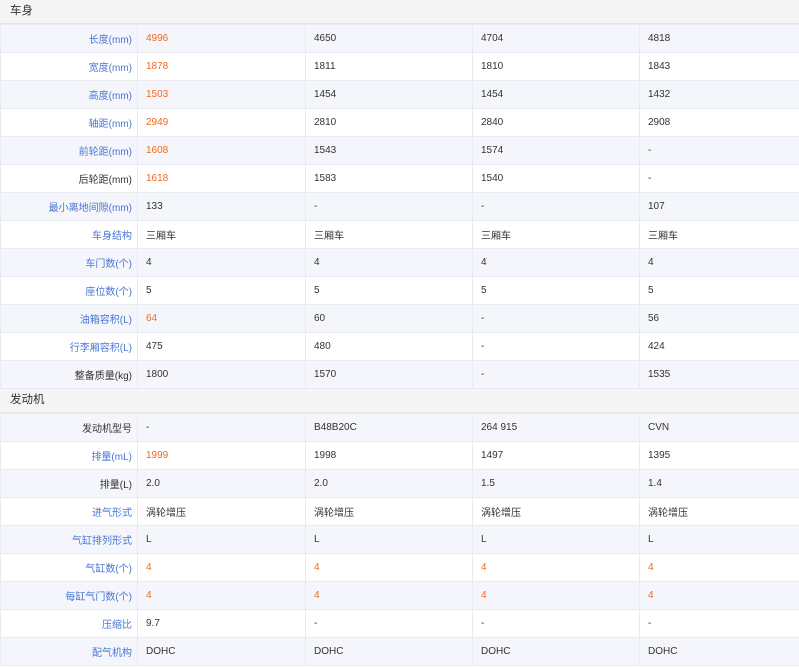 The width and height of the screenshot is (799, 669). What do you see at coordinates (659, 455) in the screenshot?
I see `spec-value-text: 1395` at bounding box center [659, 455].